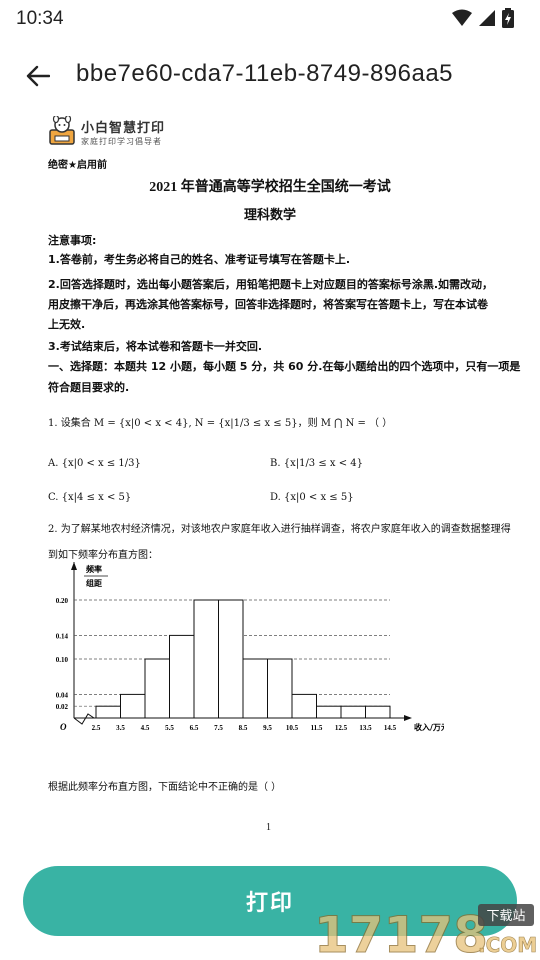  What do you see at coordinates (312, 497) in the screenshot?
I see `q1-option-d: D. {x|0 < x ≤ 5}` at bounding box center [312, 497].